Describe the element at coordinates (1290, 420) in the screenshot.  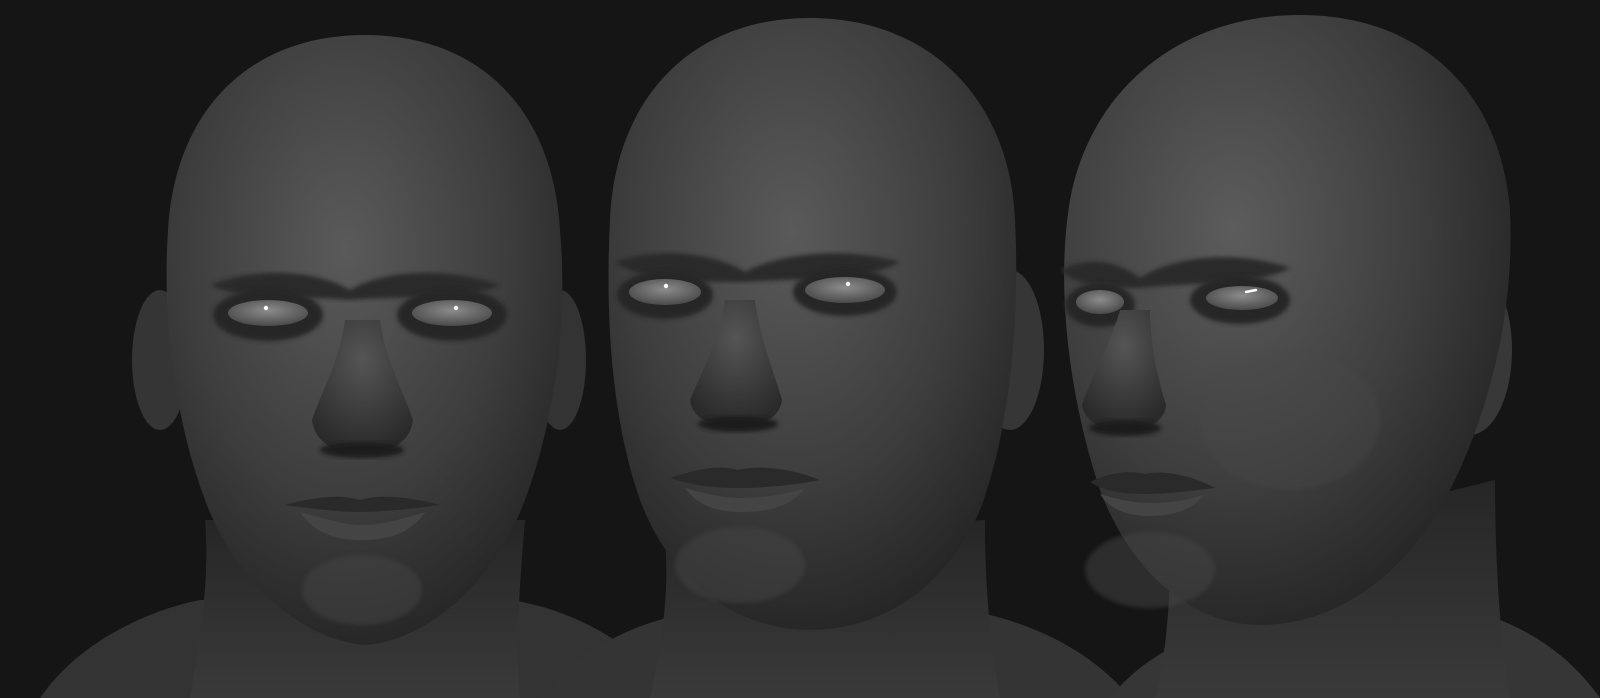
I see `cheek-highlight` at that location.